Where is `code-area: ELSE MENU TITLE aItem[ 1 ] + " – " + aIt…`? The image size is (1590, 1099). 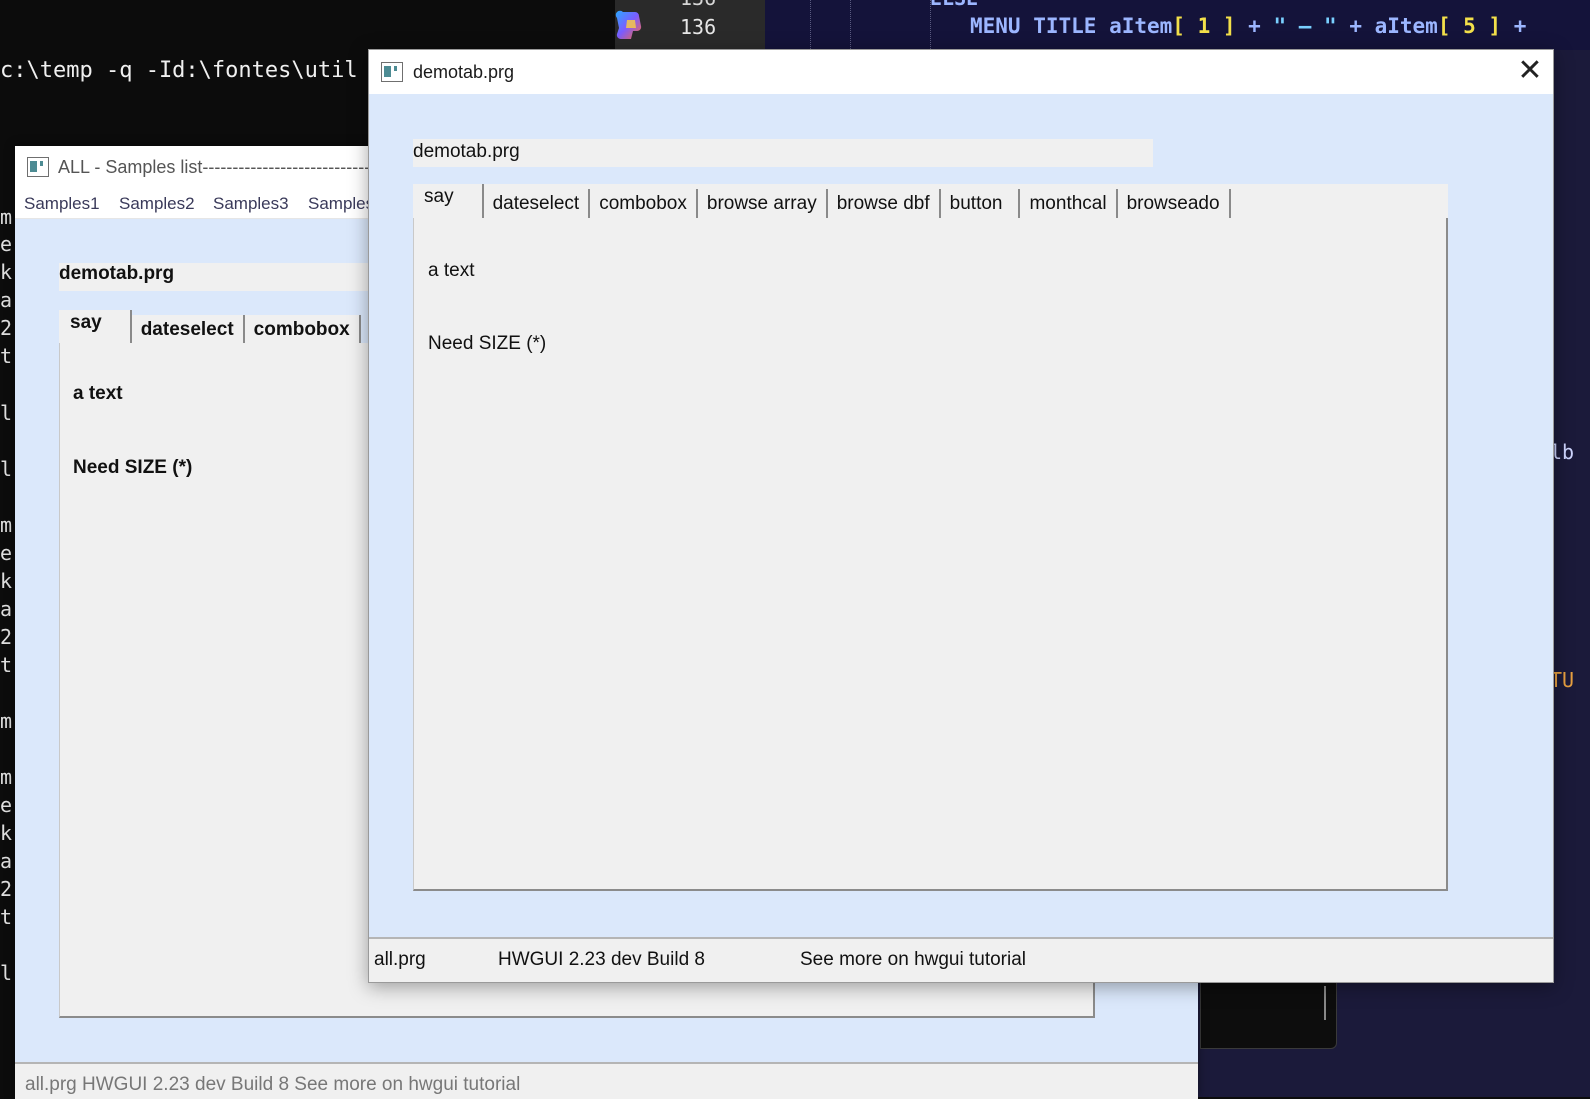
code-area: ELSE MENU TITLE aItem[ 1 ] + " – " + aIt… is located at coordinates (1177, 25).